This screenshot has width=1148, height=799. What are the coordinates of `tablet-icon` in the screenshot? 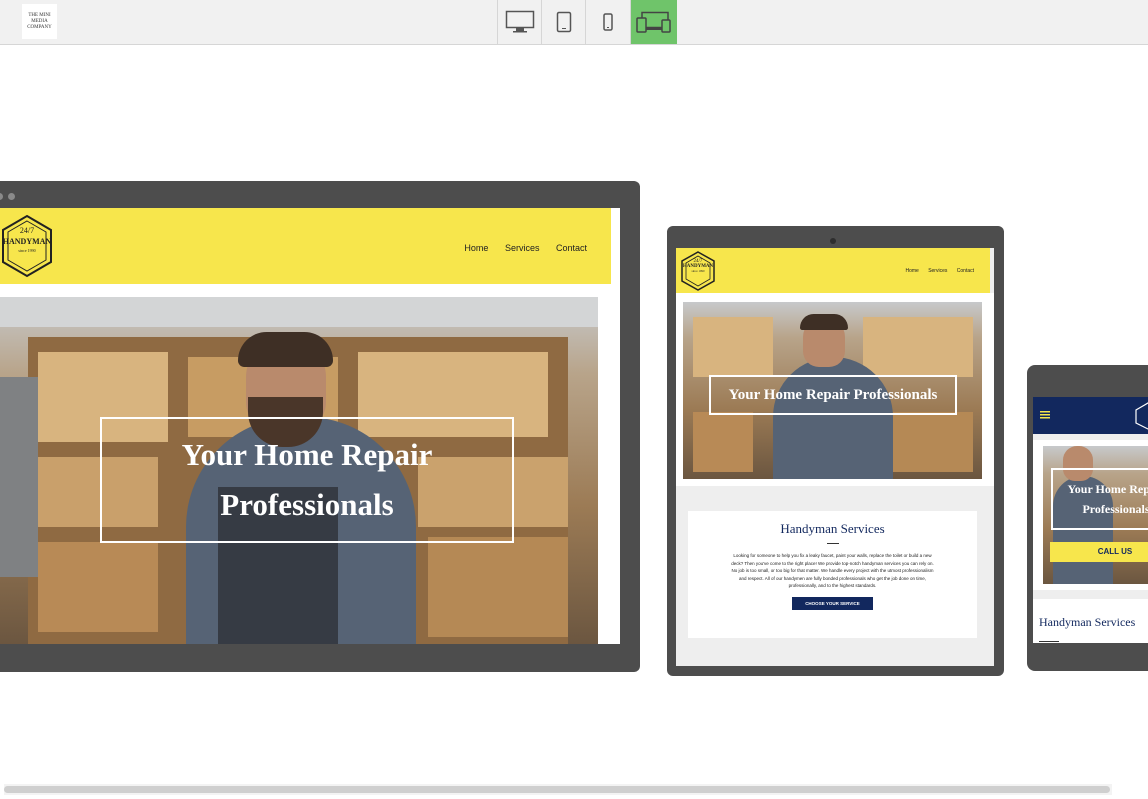 It's located at (564, 22).